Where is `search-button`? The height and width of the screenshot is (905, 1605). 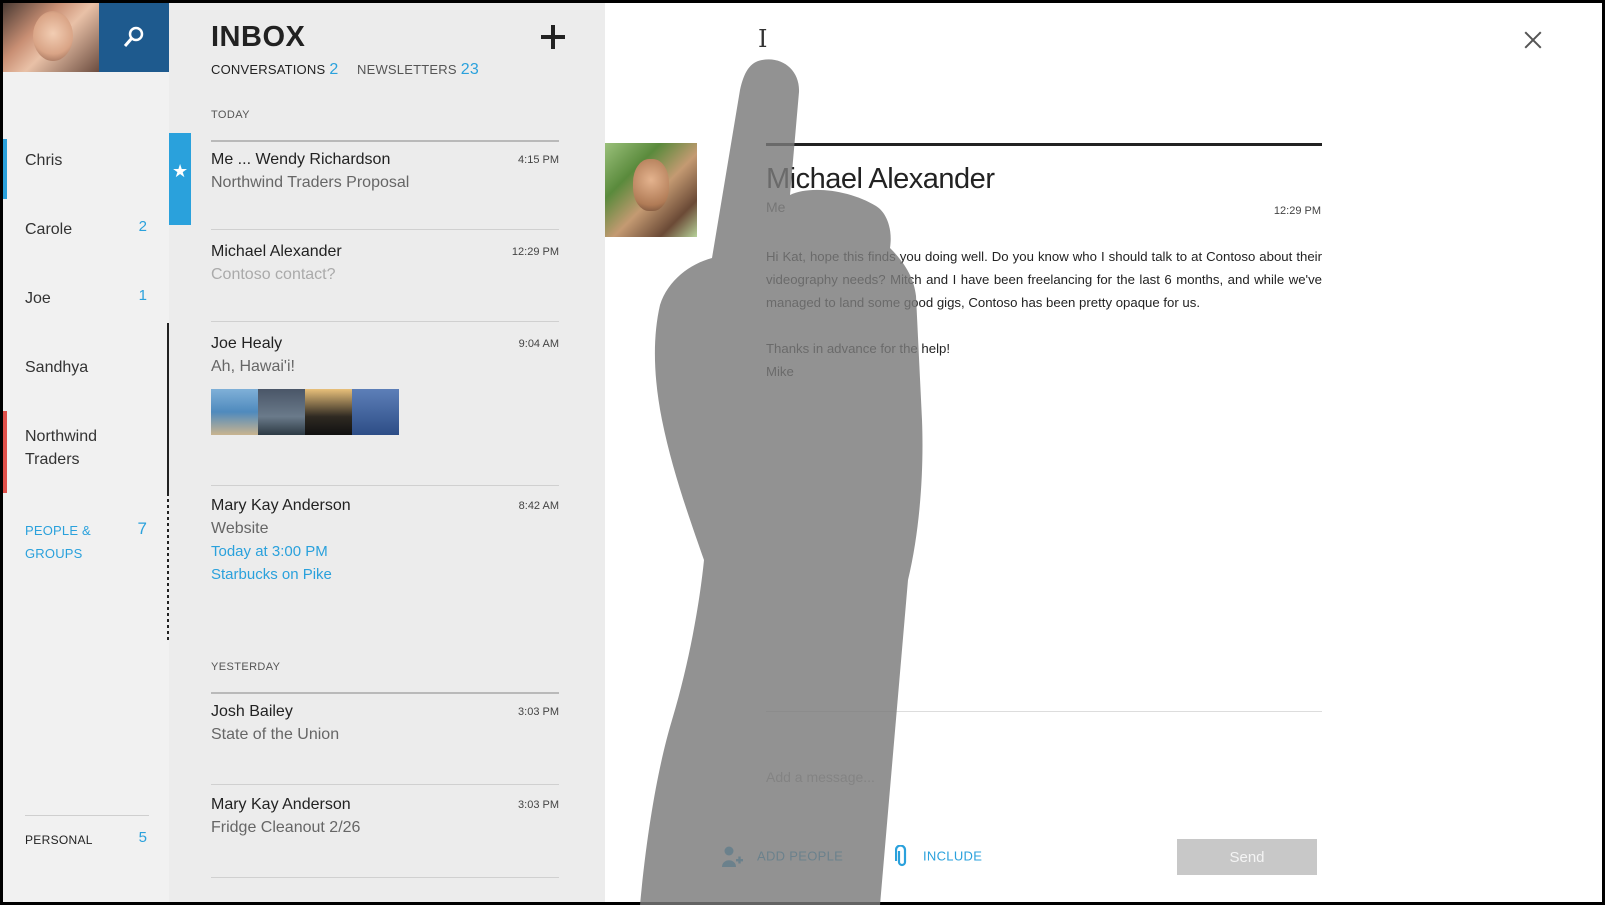
search-button is located at coordinates (134, 37).